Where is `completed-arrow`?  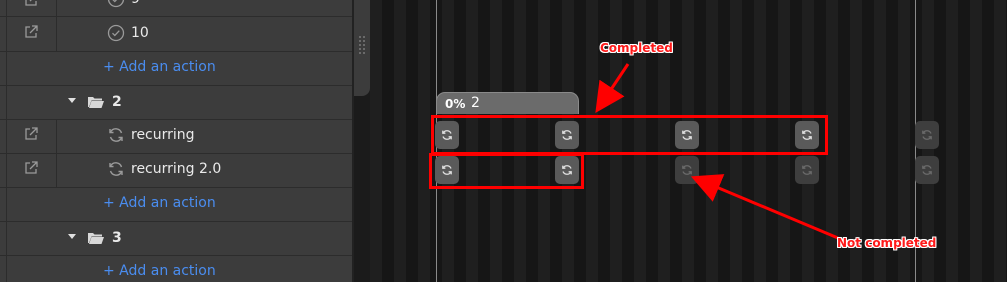 completed-arrow is located at coordinates (612, 88).